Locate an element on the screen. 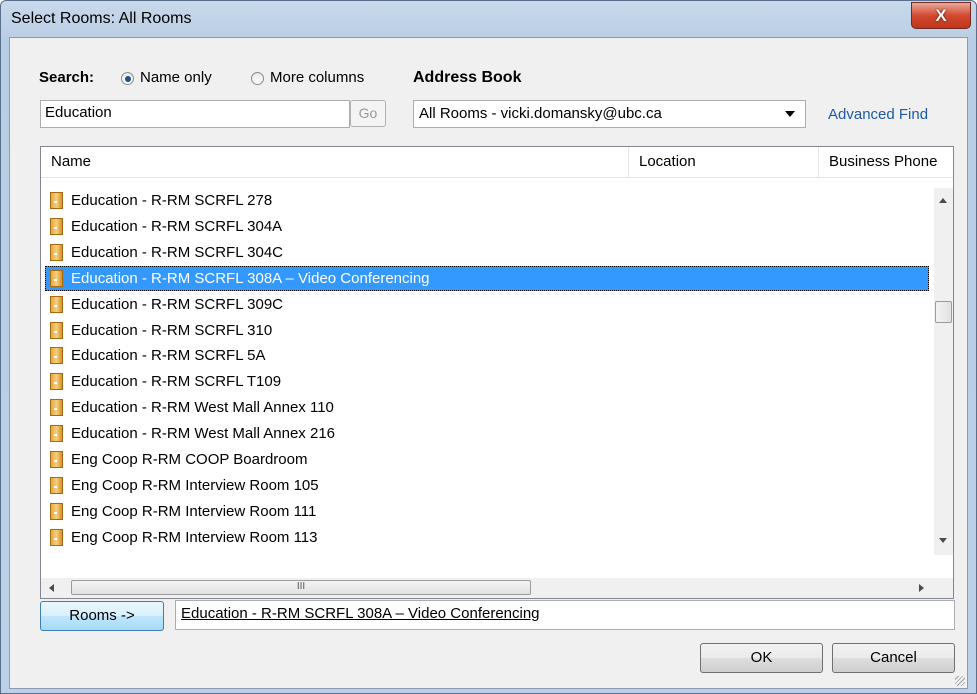 The image size is (977, 694). scroll-down-icon is located at coordinates (943, 540).